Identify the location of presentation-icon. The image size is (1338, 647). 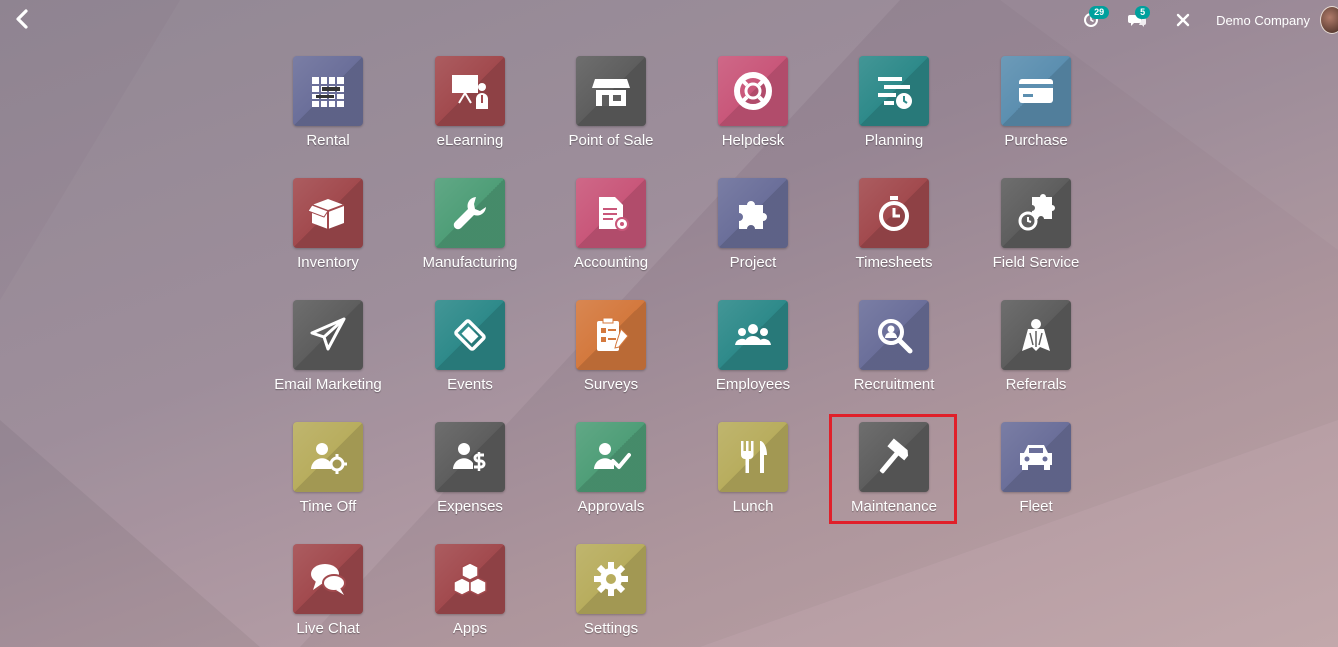
(470, 92).